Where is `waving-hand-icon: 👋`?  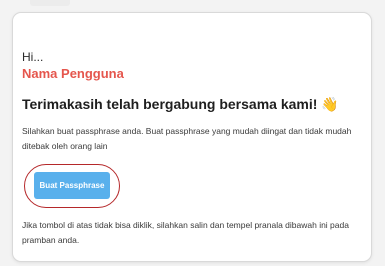
waving-hand-icon: 👋 is located at coordinates (330, 104).